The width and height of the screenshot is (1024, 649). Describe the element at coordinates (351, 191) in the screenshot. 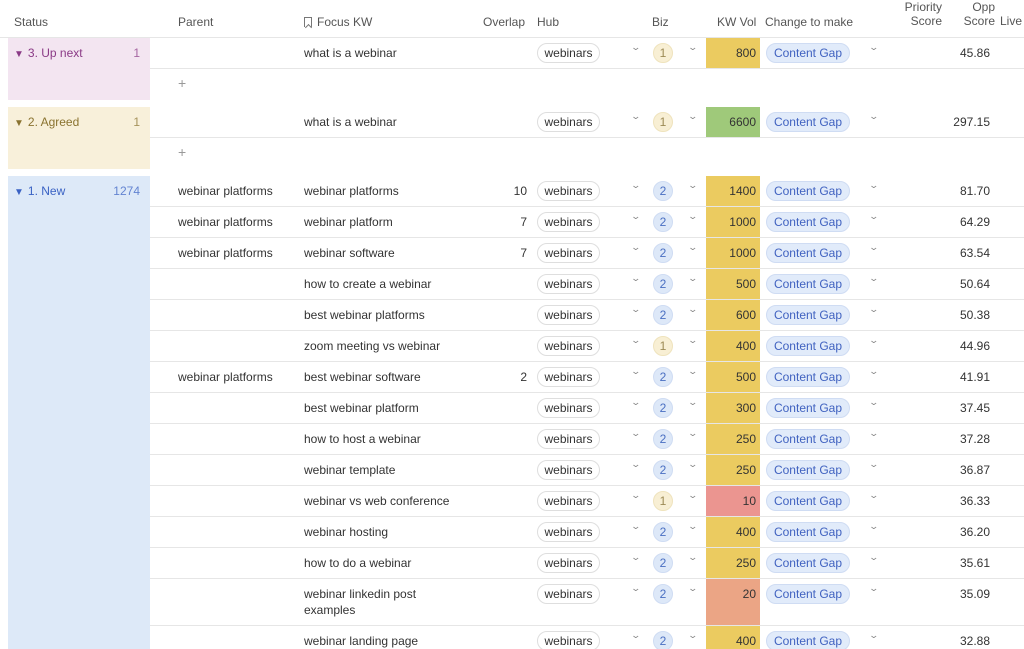

I see `focus-kw-cell: webinar platforms` at that location.